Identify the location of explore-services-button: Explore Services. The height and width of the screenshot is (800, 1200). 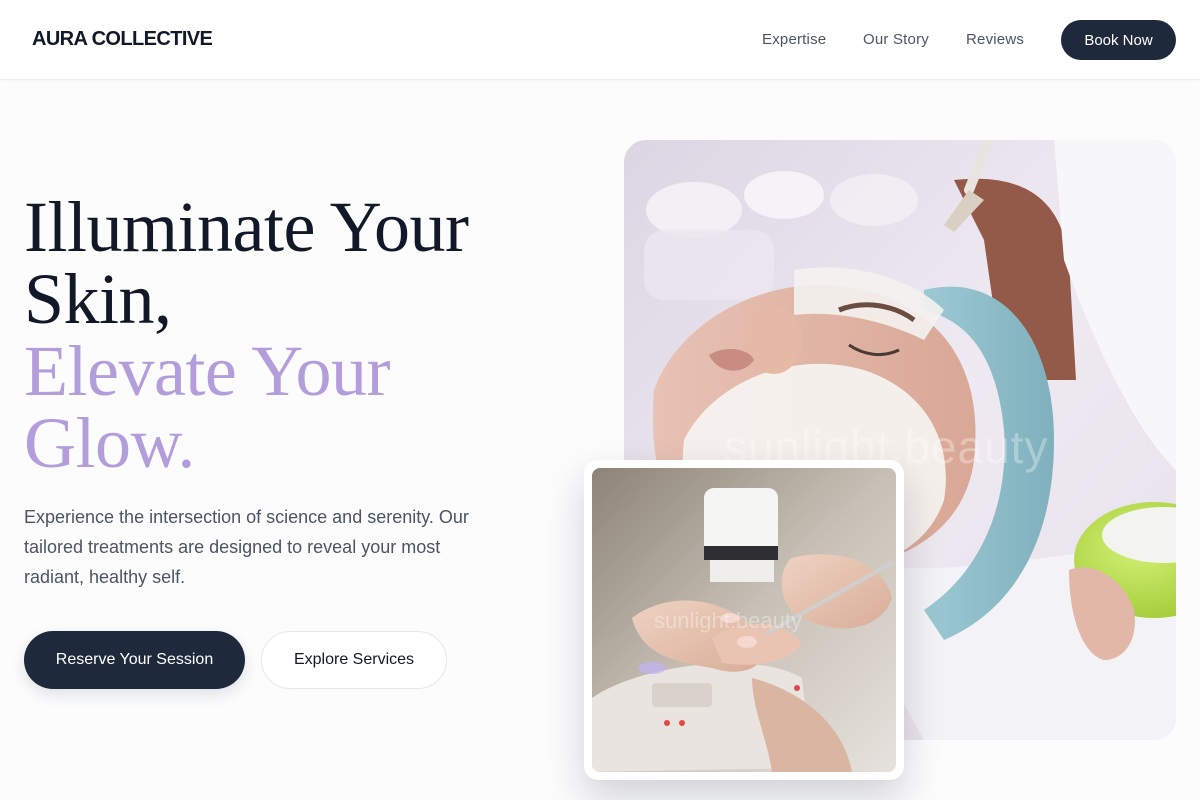
(354, 660).